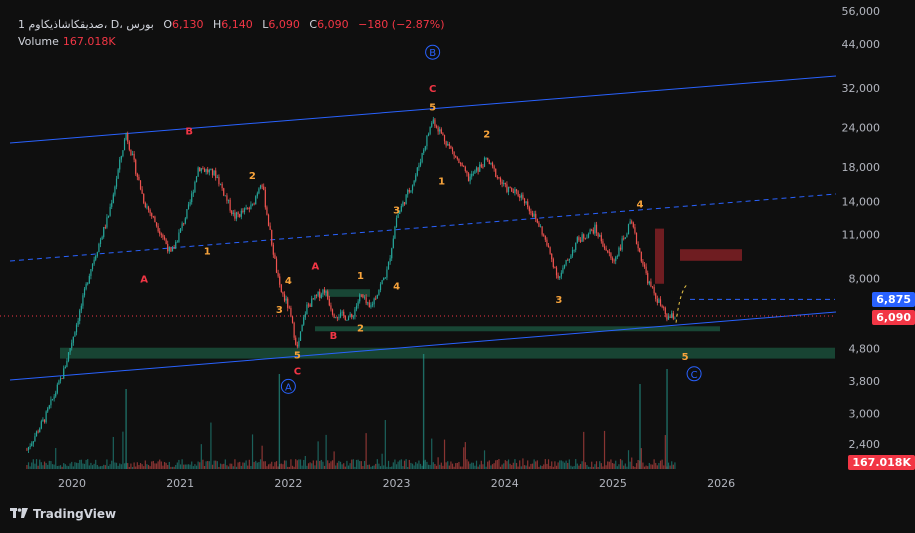 The image size is (915, 533). What do you see at coordinates (861, 127) in the screenshot?
I see `y-tick-label: 24,000` at bounding box center [861, 127].